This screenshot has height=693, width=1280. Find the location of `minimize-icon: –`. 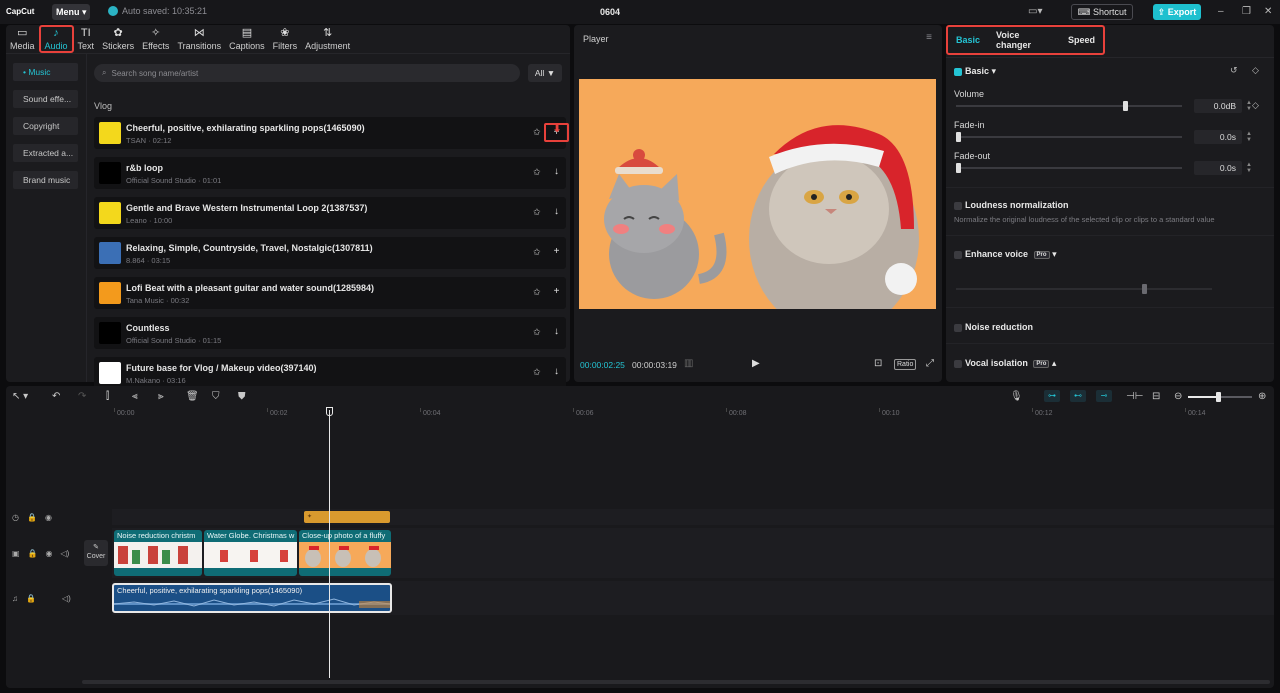

minimize-icon: – is located at coordinates (1221, 11).